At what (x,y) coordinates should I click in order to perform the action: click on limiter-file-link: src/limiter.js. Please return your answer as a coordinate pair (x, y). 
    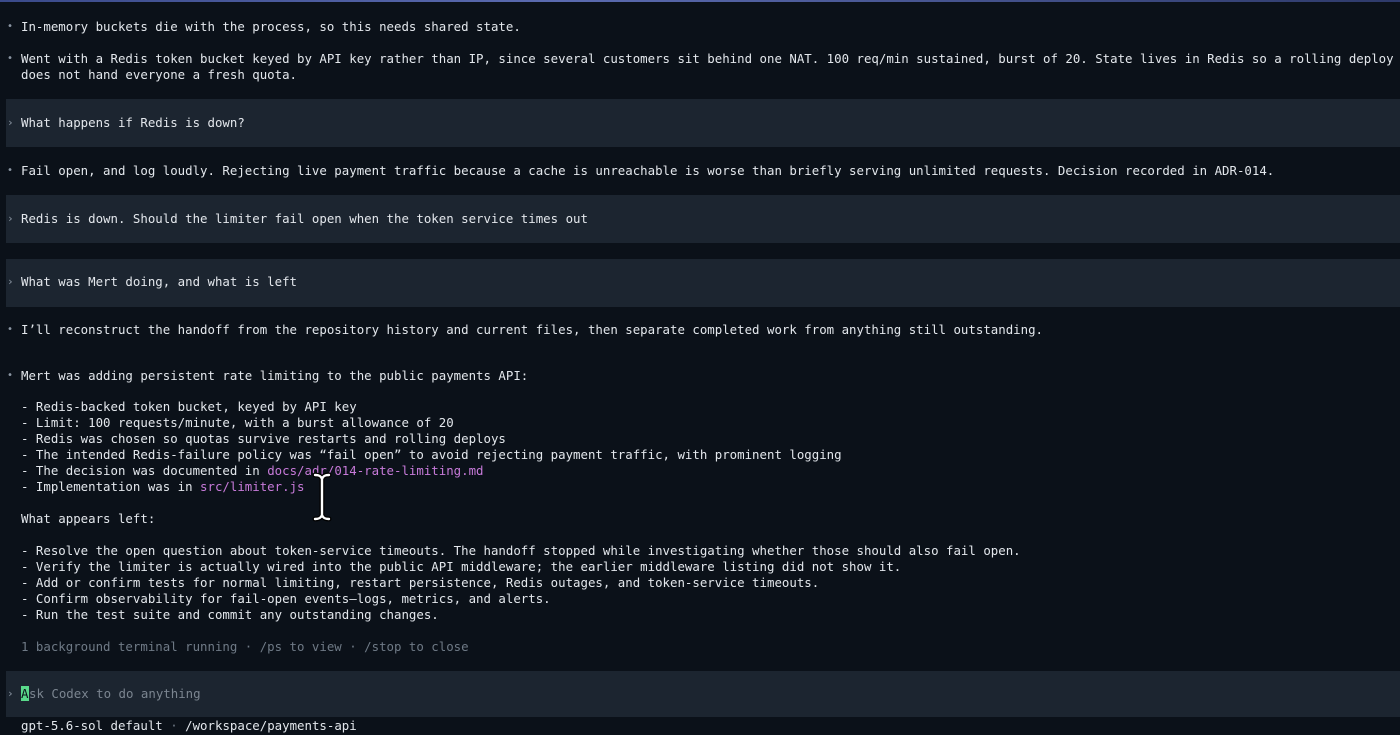
    Looking at the image, I should click on (252, 486).